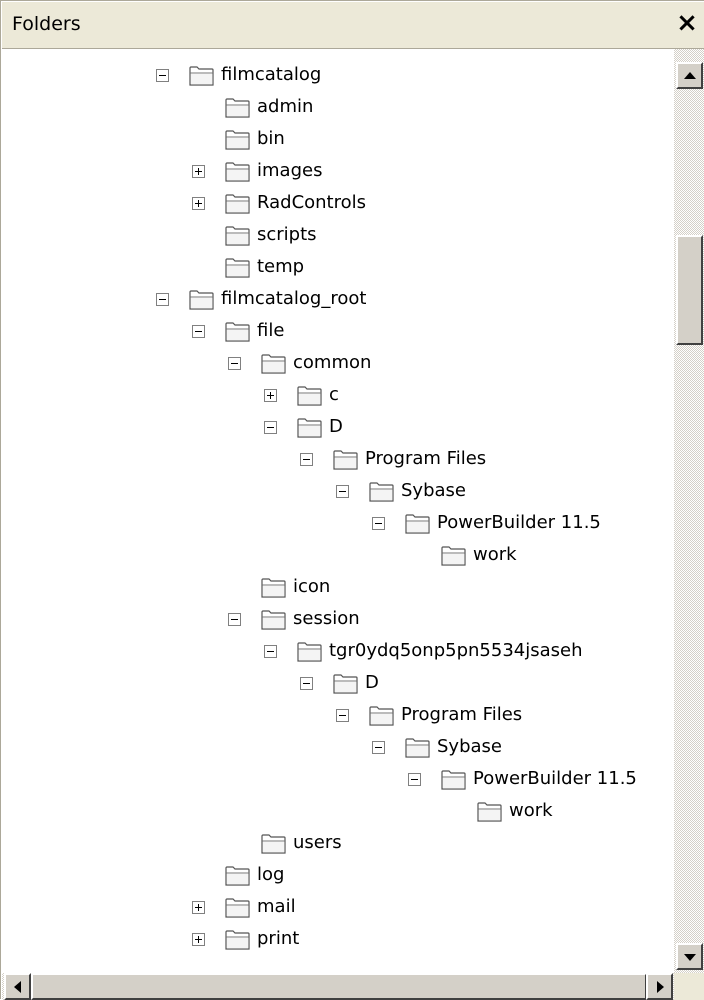 This screenshot has height=1000, width=704. I want to click on tree-item: filmcatalog_root, so click(338, 300).